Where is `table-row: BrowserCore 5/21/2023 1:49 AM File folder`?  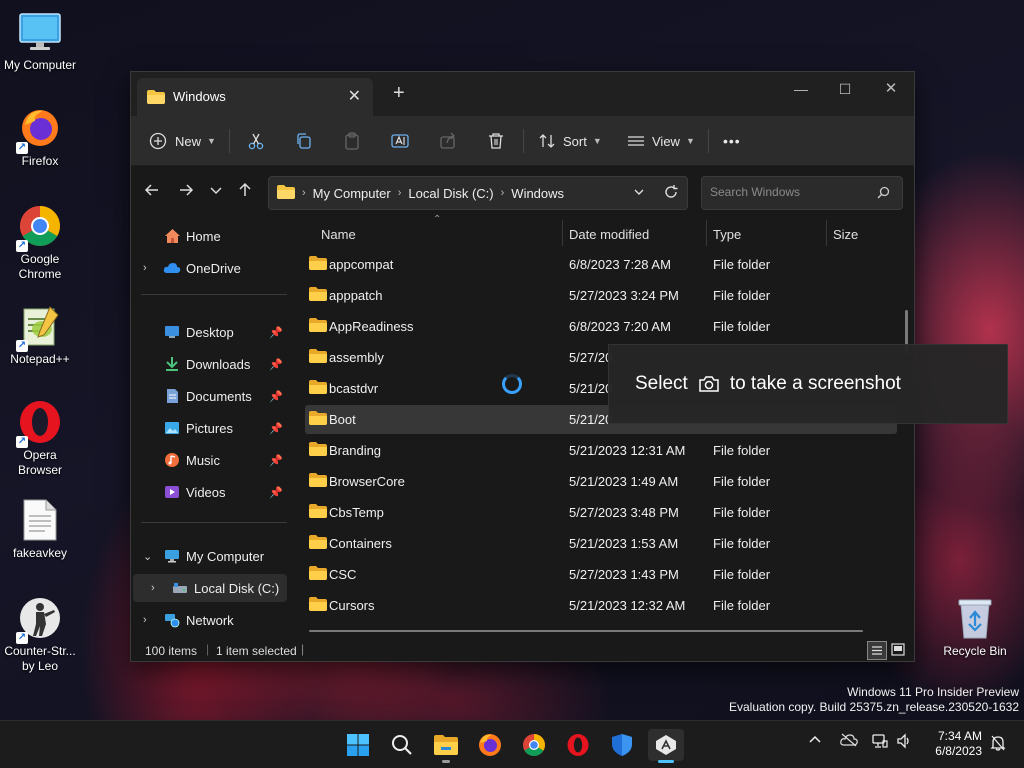 table-row: BrowserCore 5/21/2023 1:49 AM File folder is located at coordinates (601, 481).